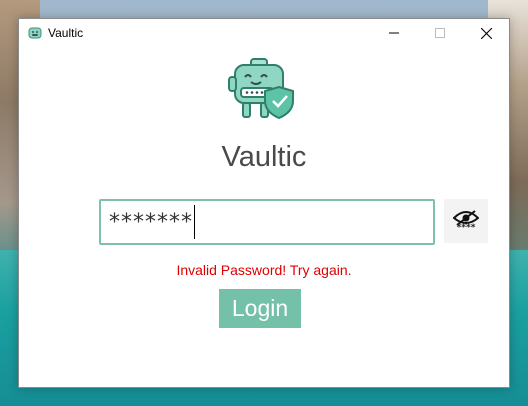 The height and width of the screenshot is (406, 528). What do you see at coordinates (466, 227) in the screenshot?
I see `masked-indicator-text: ****` at bounding box center [466, 227].